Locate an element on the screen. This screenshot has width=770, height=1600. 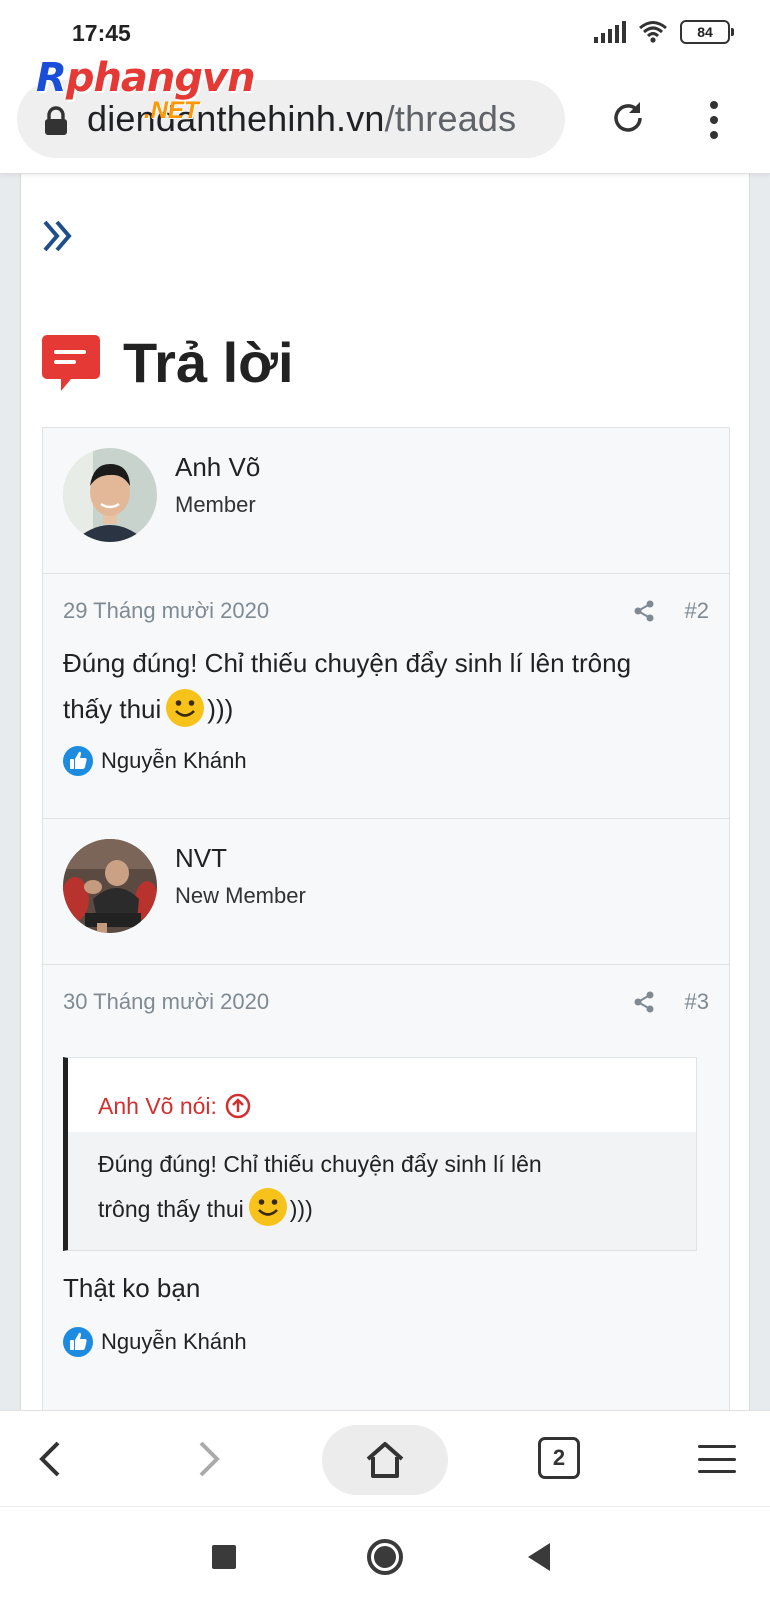
url-path: /threads is located at coordinates (450, 118).